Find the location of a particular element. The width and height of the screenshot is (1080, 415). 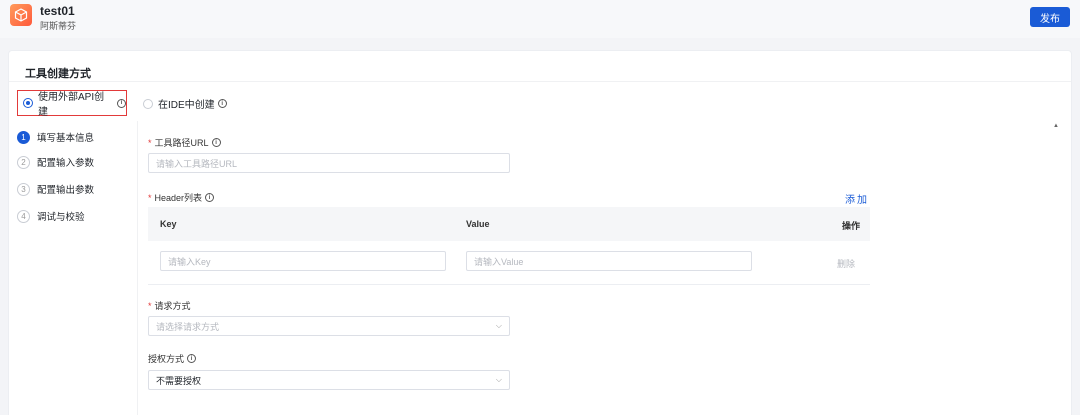

app-title: test01 is located at coordinates (57, 11).